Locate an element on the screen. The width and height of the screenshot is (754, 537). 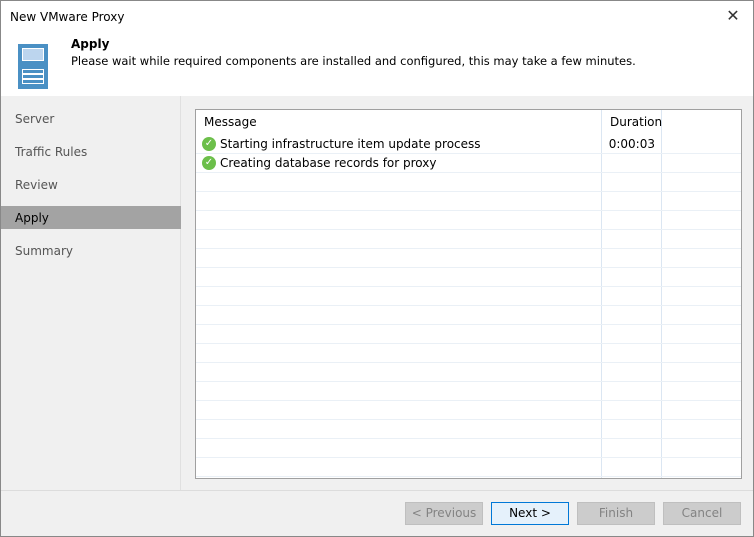
finish-button: Finish is located at coordinates (616, 513).